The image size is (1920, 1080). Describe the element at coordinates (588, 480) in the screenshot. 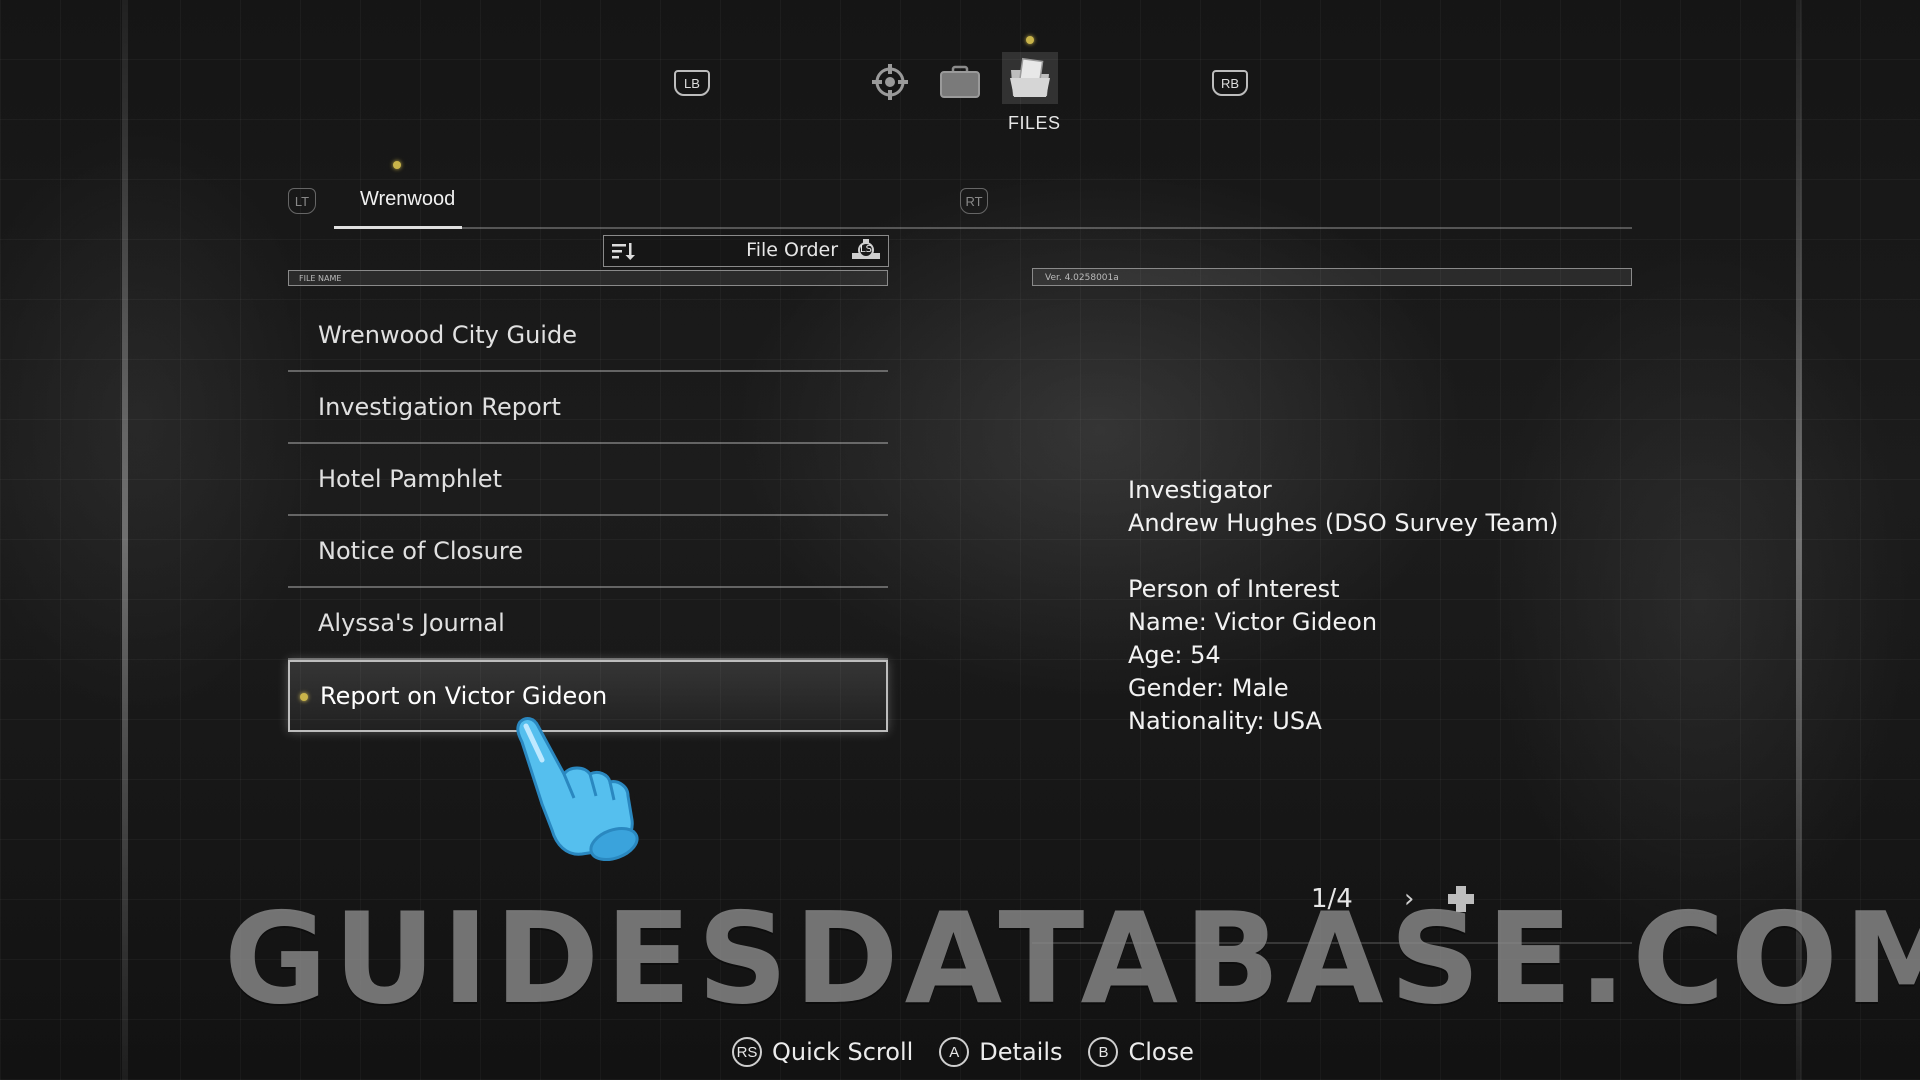

I see `file-item-hotel-pamphlet: Hotel Pamphlet` at that location.